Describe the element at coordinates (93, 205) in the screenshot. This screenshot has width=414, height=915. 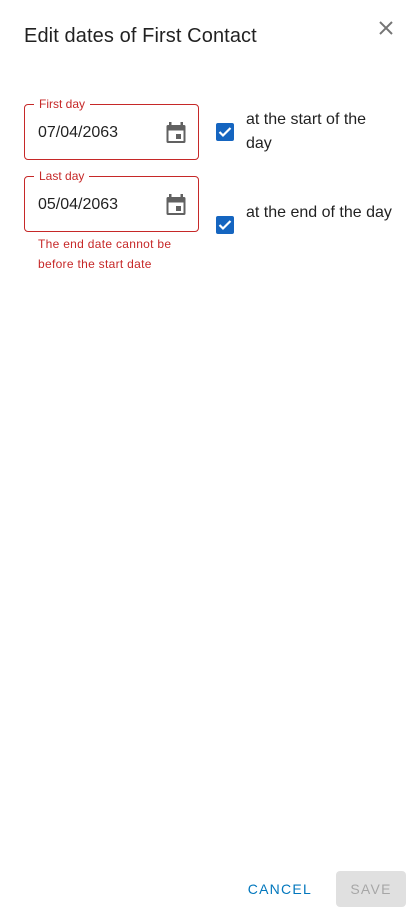
I see `last-day-input` at that location.